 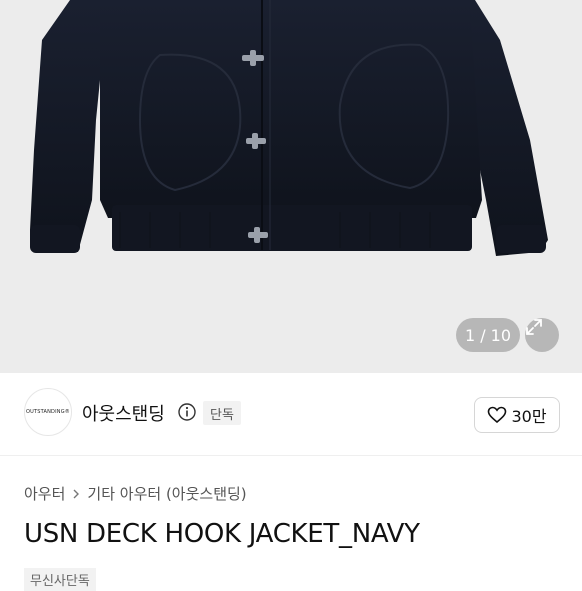 I want to click on image-counter: 1 / 10, so click(x=488, y=335).